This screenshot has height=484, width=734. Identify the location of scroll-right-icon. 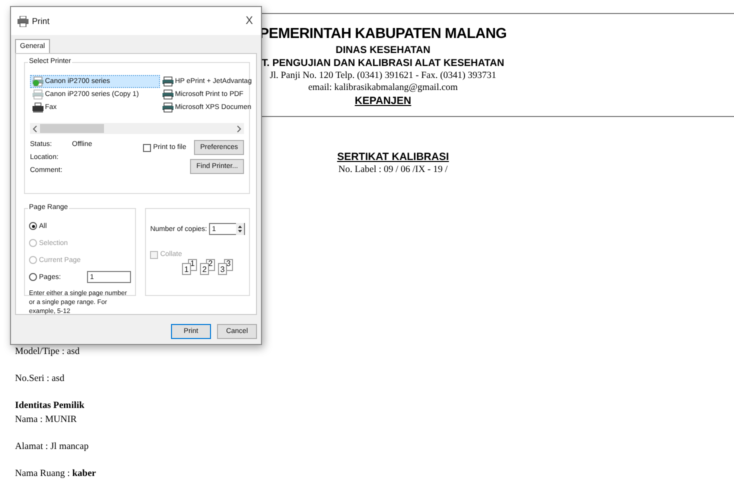
(239, 128).